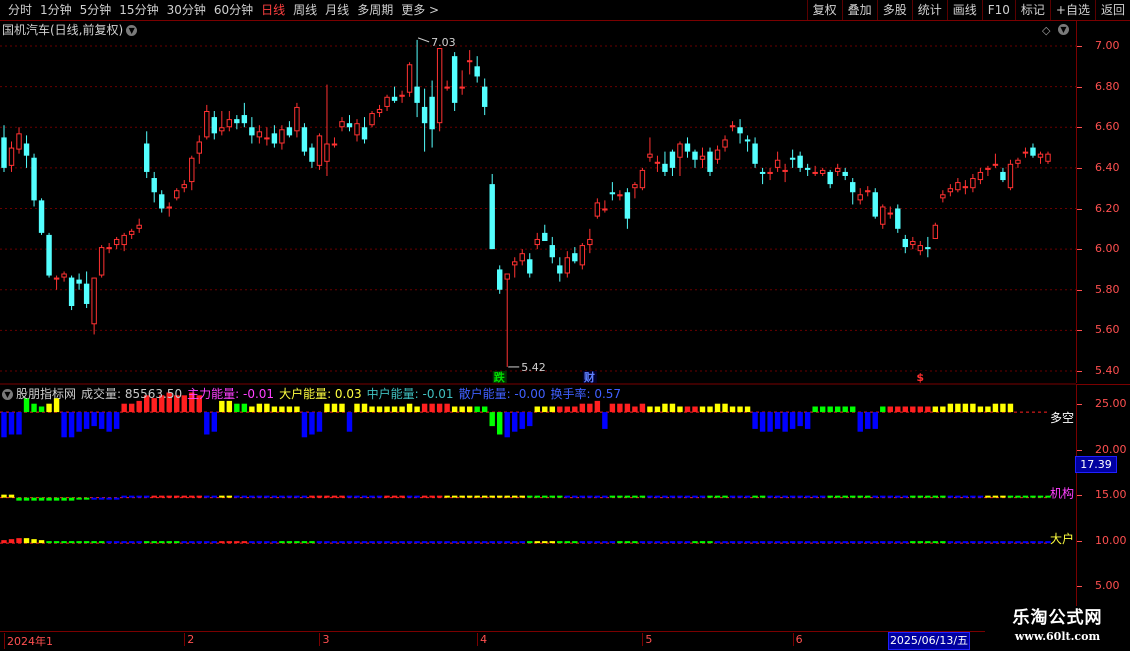 The height and width of the screenshot is (651, 1130). I want to click on date-label: 5, so click(647, 639).